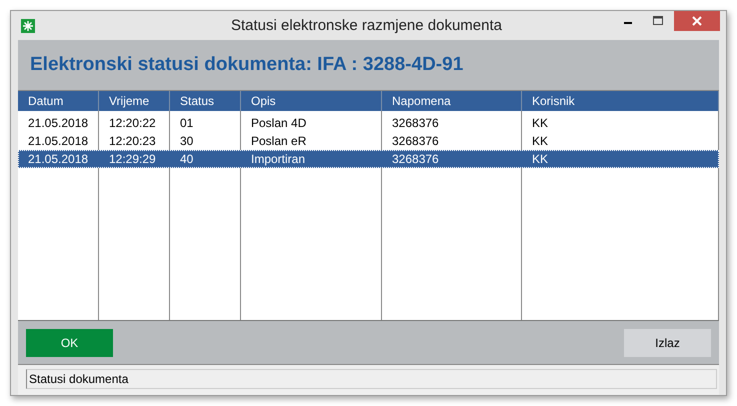 This screenshot has height=406, width=737. What do you see at coordinates (132, 159) in the screenshot?
I see `table-cell-text: 12:29:29` at bounding box center [132, 159].